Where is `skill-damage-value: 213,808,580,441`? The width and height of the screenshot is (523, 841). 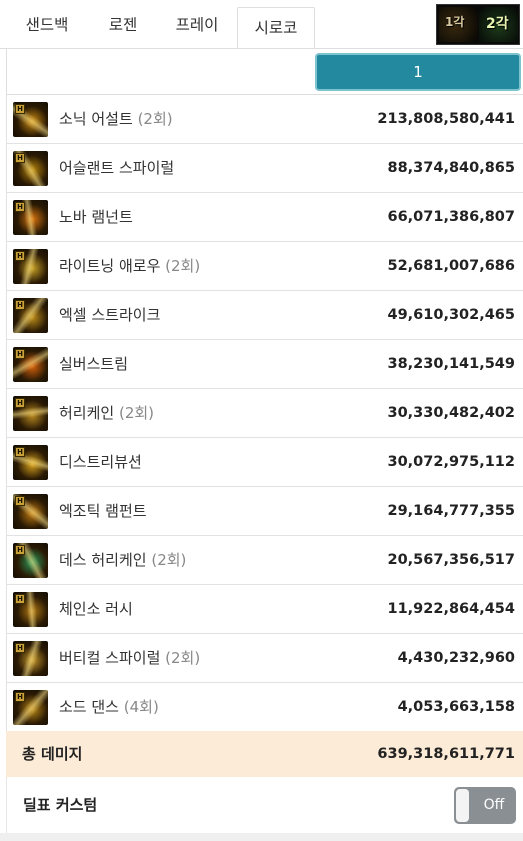
skill-damage-value: 213,808,580,441 is located at coordinates (446, 119).